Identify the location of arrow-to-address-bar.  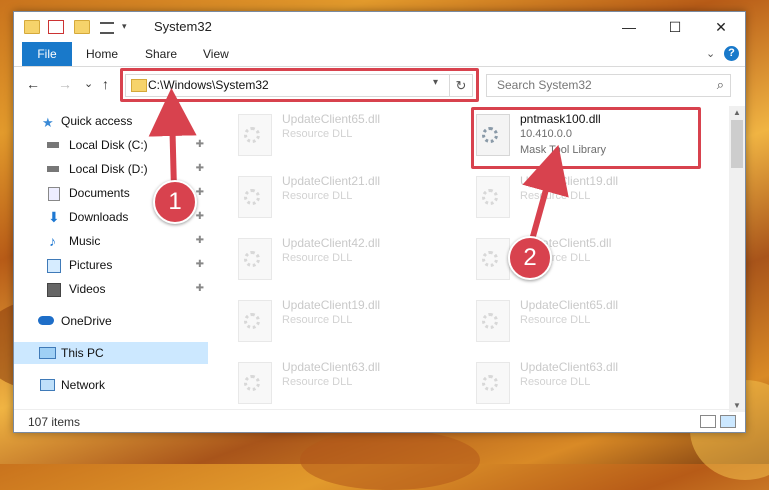
(172, 139).